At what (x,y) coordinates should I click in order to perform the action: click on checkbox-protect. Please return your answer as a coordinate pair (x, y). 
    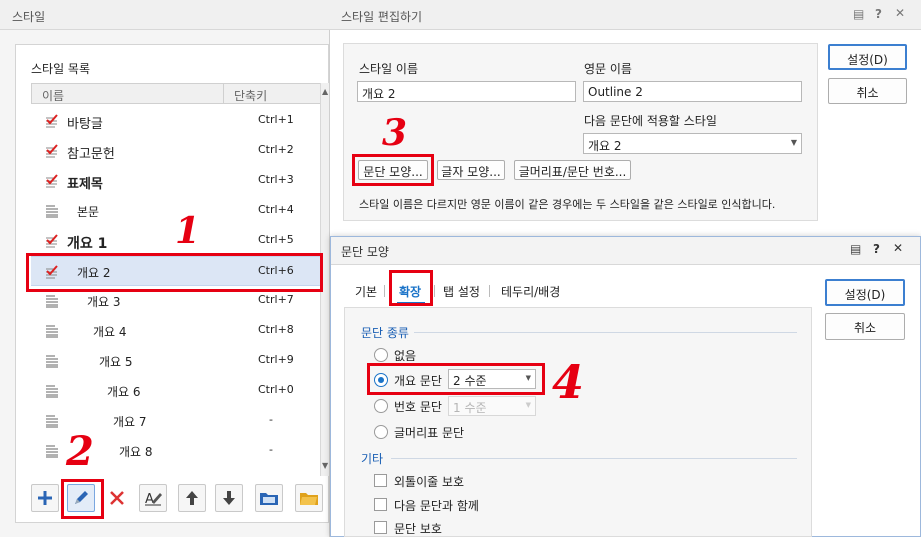
    Looking at the image, I should click on (380, 527).